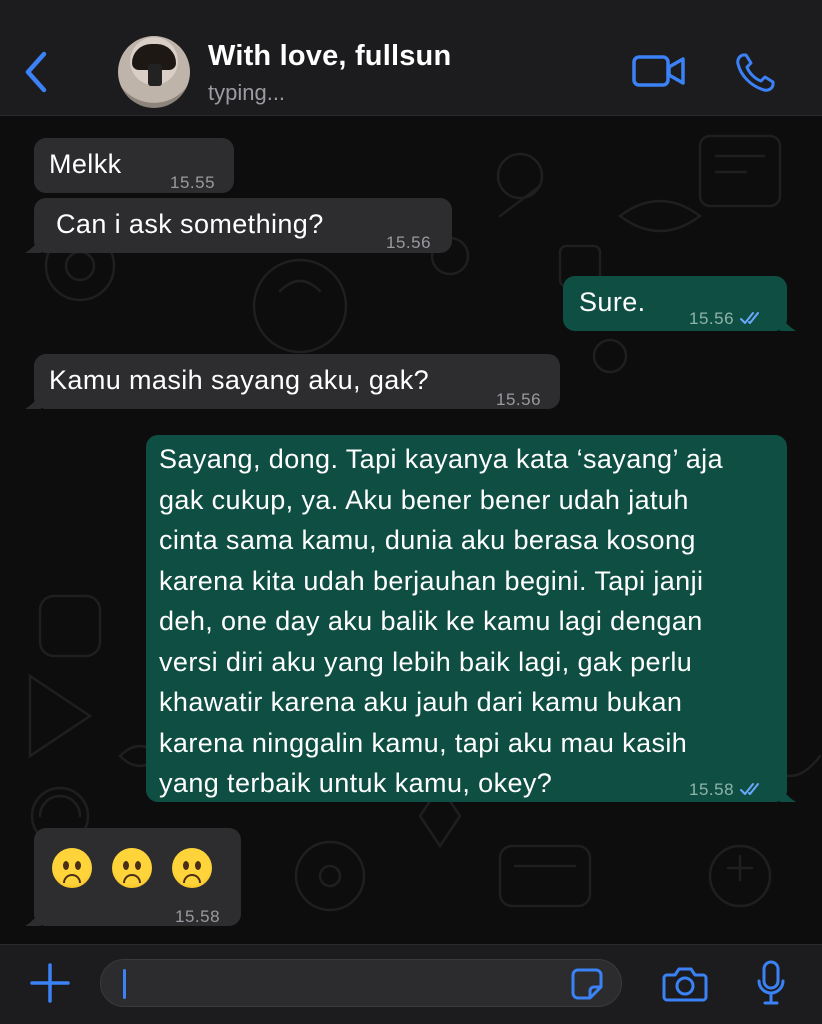  I want to click on microphone-icon, so click(771, 982).